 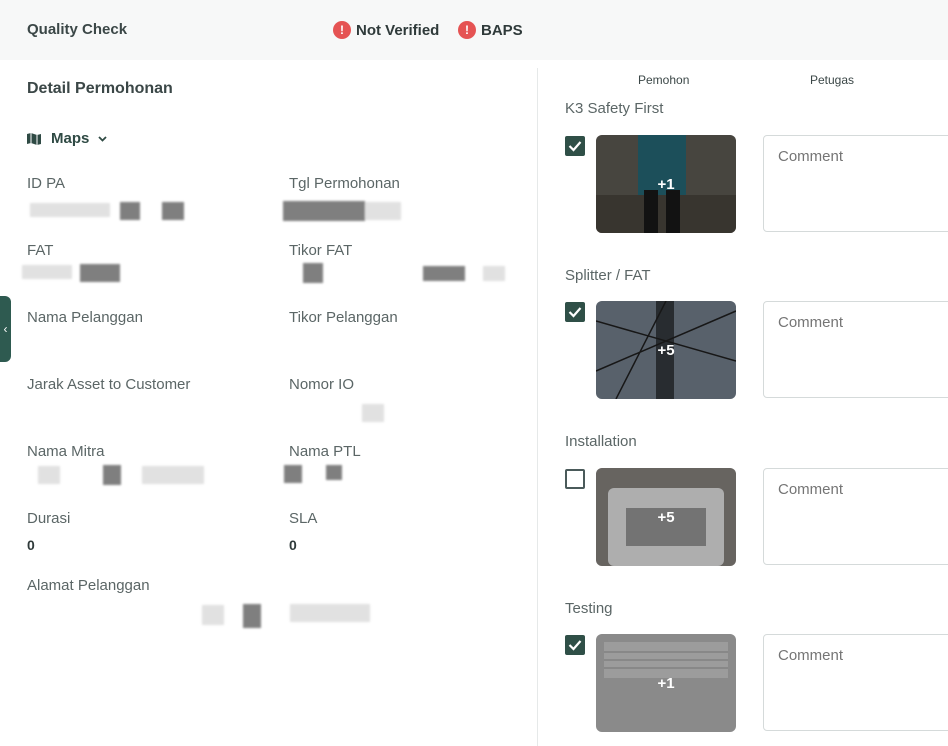 What do you see at coordinates (502, 30) in the screenshot?
I see `status-badge-label: BAPS` at bounding box center [502, 30].